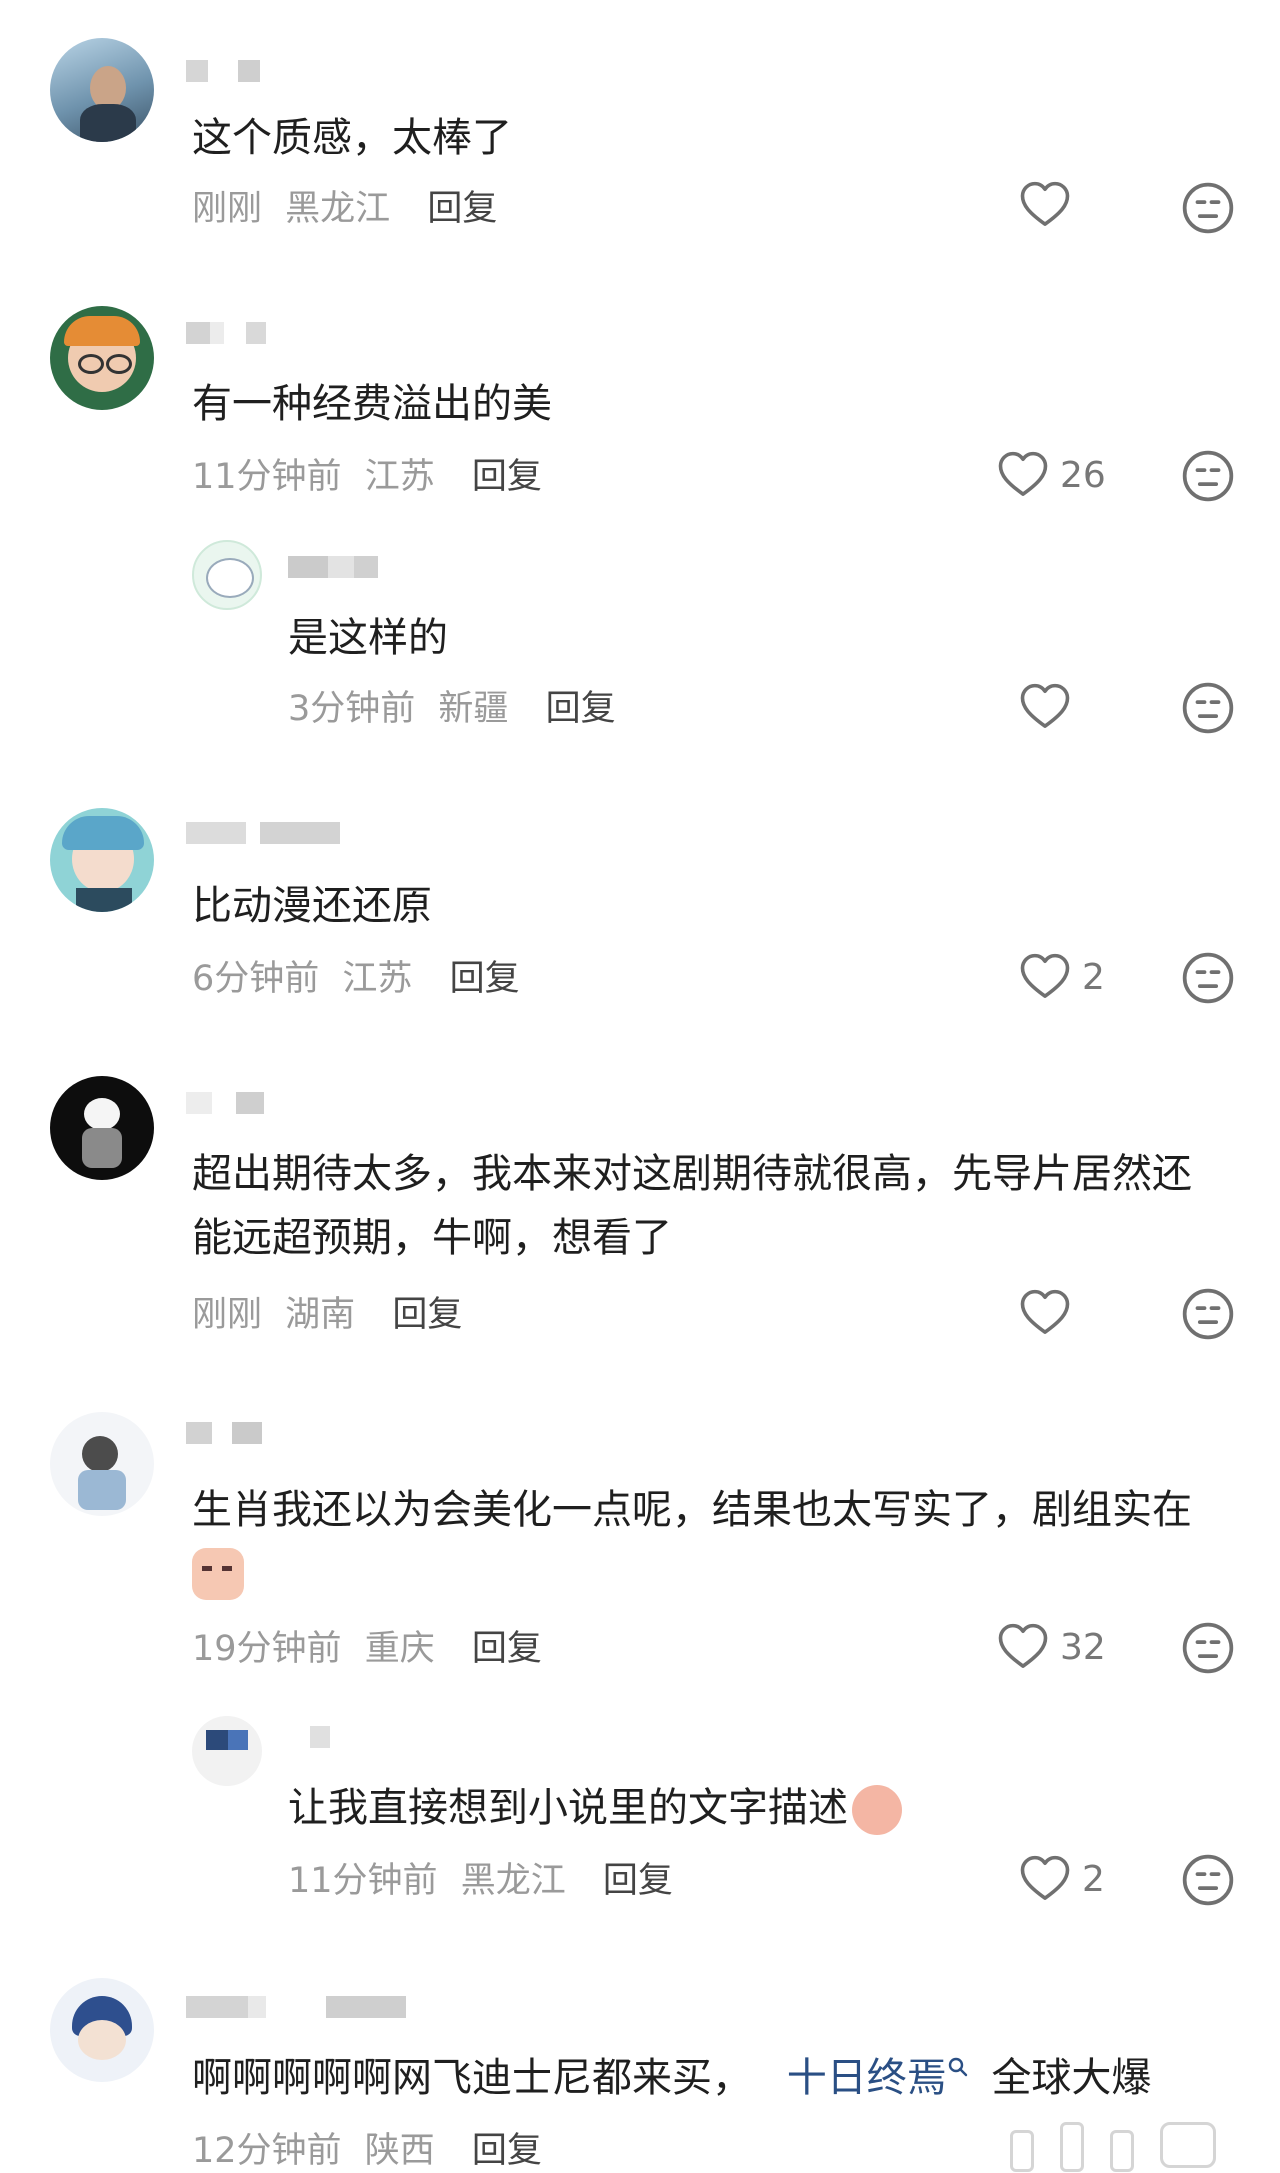 Image resolution: width=1280 pixels, height=2173 pixels. I want to click on comment-meta: 11分钟前 江苏 回复, so click(367, 473).